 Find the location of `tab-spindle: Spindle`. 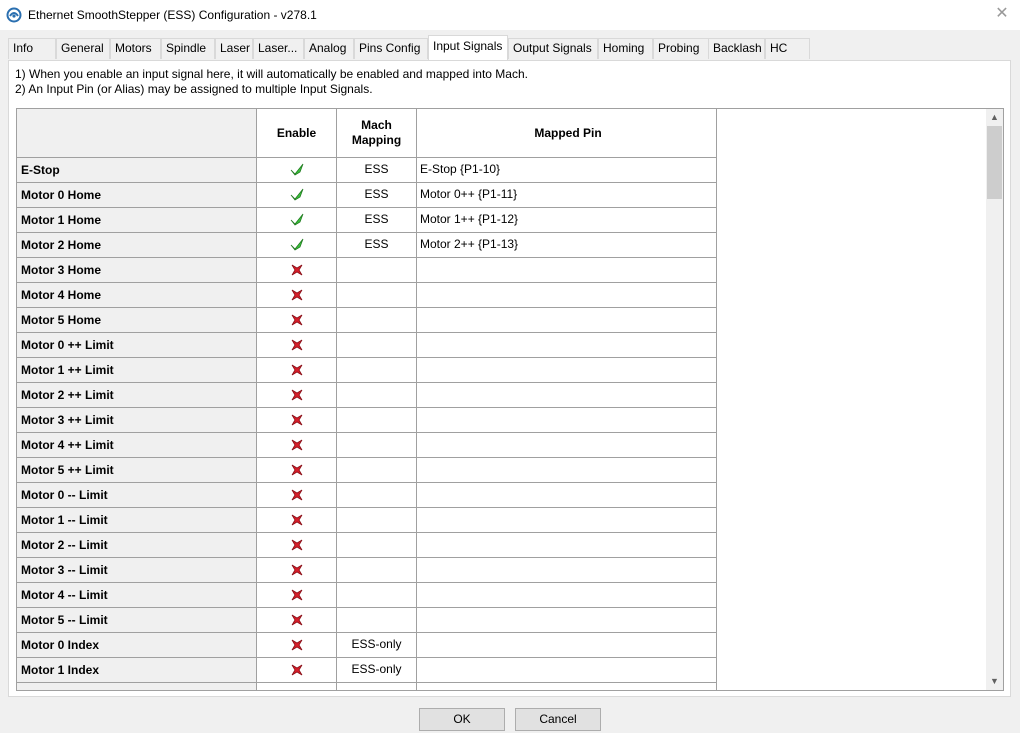

tab-spindle: Spindle is located at coordinates (188, 48).